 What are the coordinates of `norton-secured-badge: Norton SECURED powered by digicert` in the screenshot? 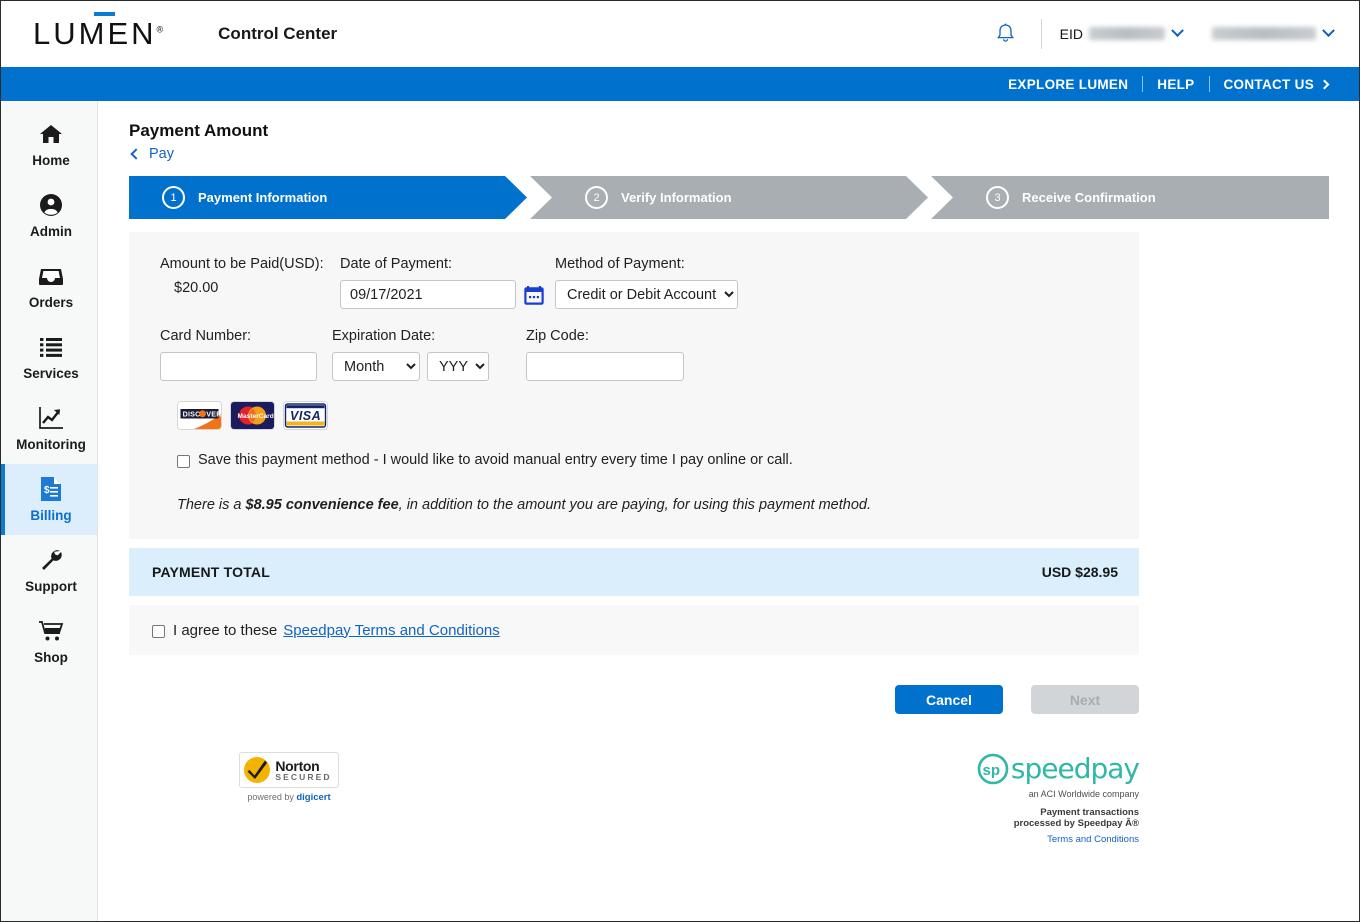 It's located at (289, 799).